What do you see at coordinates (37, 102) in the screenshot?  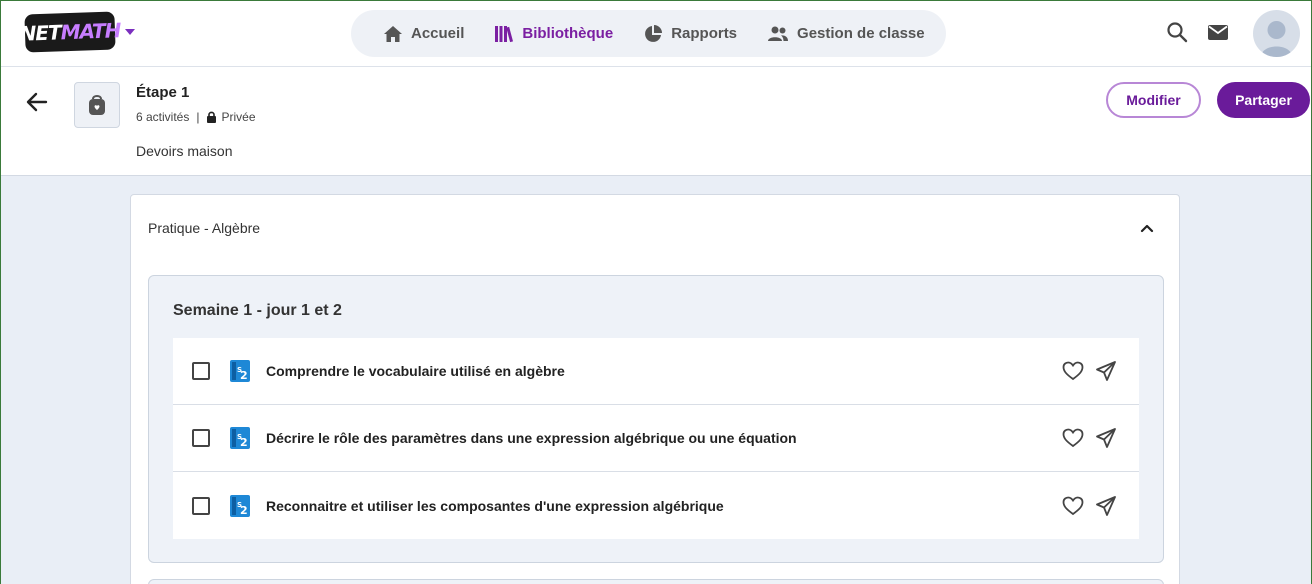 I see `arrow-left-icon` at bounding box center [37, 102].